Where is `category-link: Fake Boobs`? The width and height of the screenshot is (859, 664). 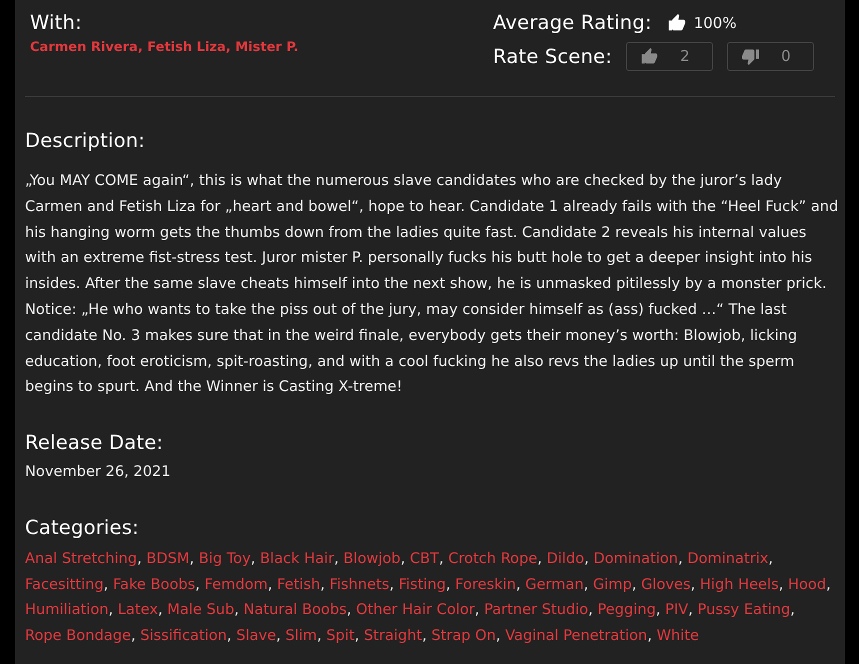 category-link: Fake Boobs is located at coordinates (154, 584).